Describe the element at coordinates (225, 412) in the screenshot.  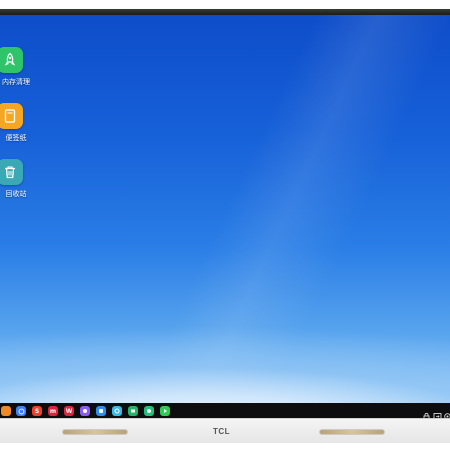
I see `taskbar: S m W` at that location.